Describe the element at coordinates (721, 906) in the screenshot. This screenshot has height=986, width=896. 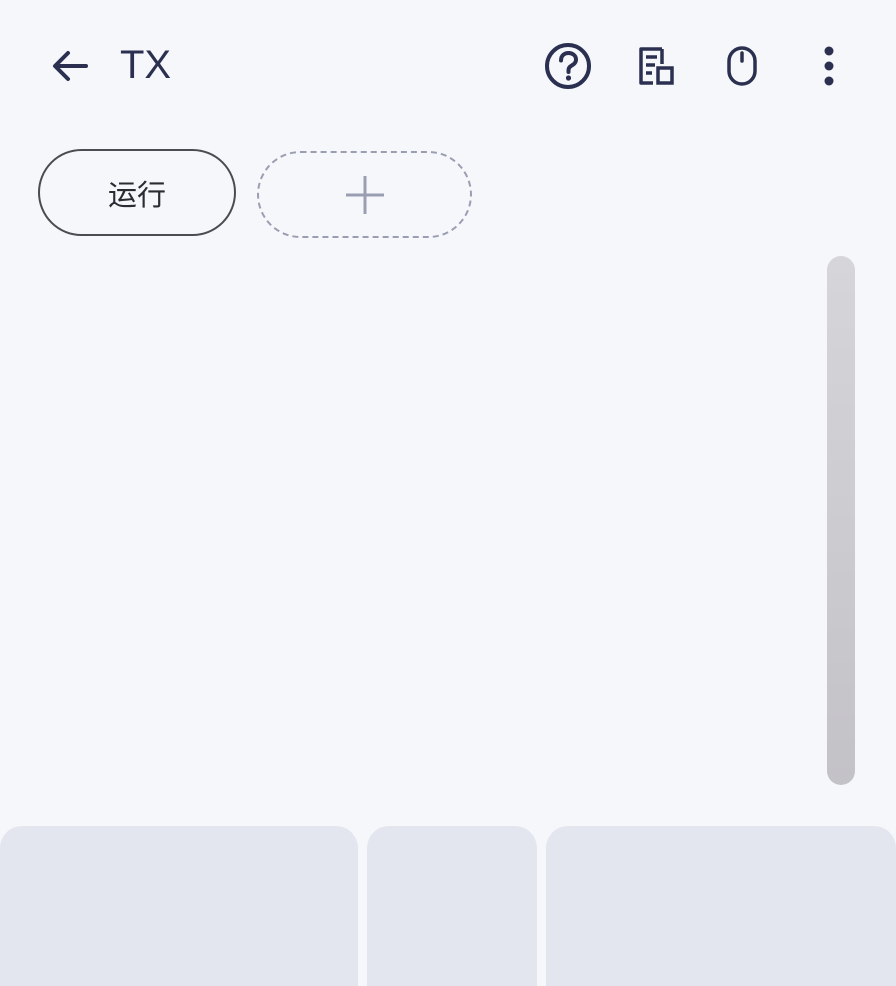
I see `bottom-panel-right` at that location.